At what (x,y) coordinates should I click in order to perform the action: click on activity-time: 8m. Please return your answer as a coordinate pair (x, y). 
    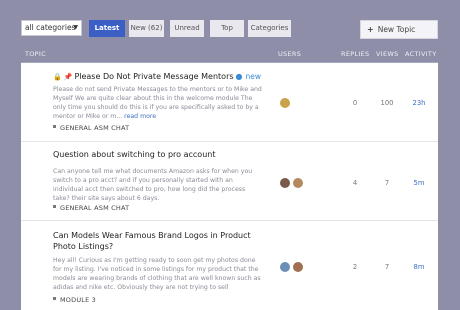
    Looking at the image, I should click on (419, 267).